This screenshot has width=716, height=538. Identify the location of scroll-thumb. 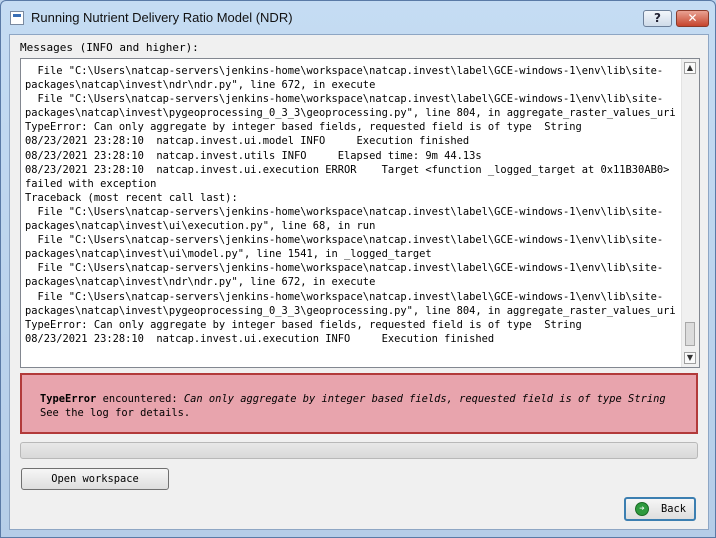
(690, 334).